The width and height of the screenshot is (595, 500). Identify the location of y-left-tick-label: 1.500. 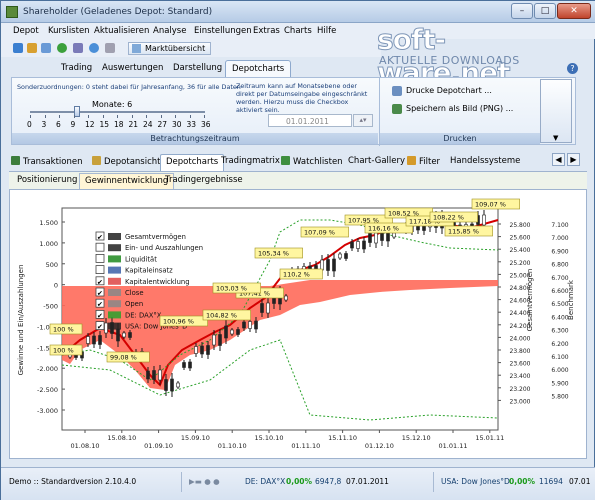
(48, 223).